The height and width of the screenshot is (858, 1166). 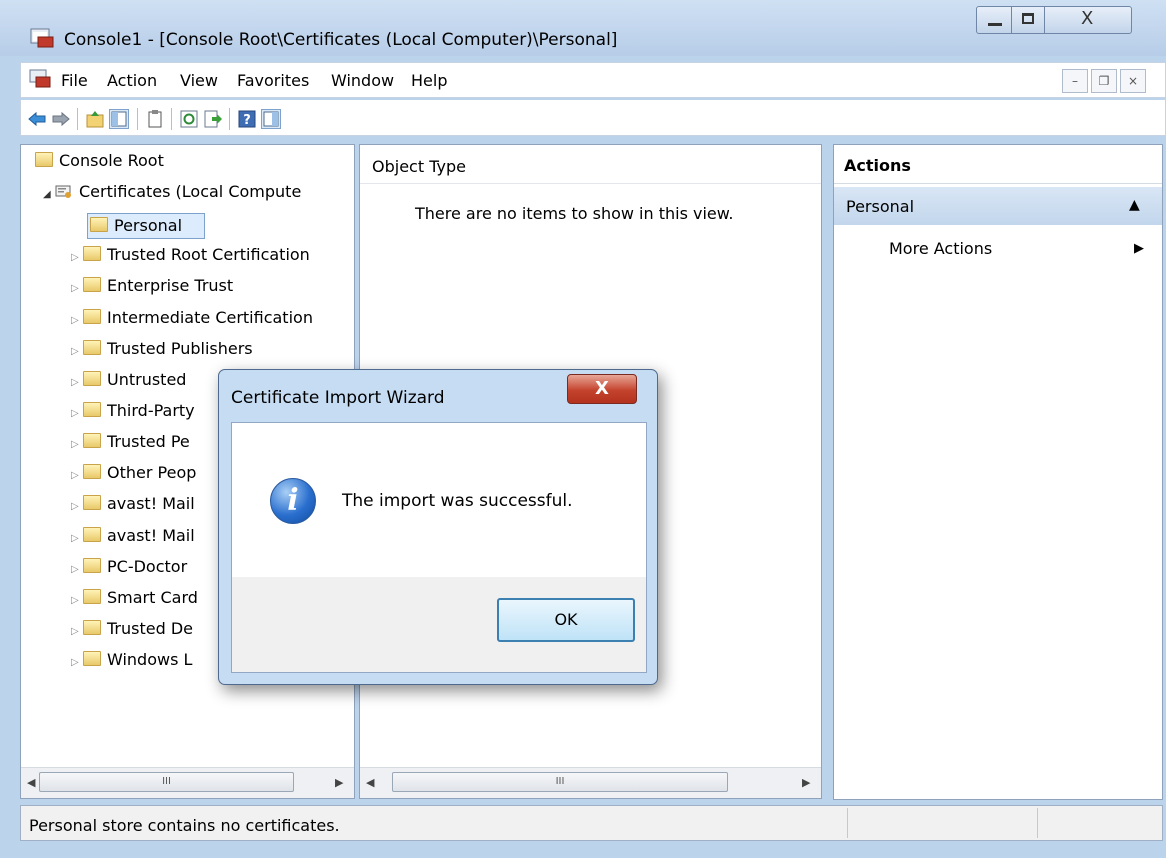 I want to click on menu-favorites: Favorites, so click(x=273, y=80).